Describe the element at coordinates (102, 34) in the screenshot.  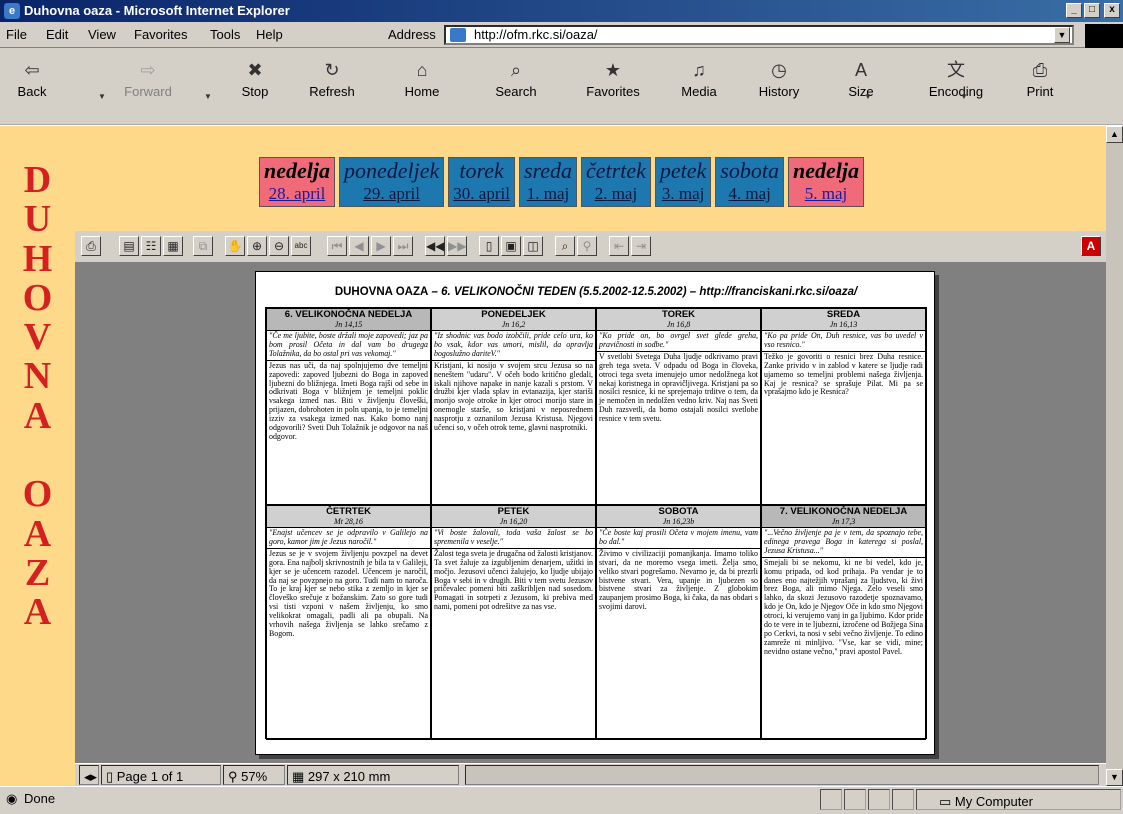
I see `menu-view: View` at that location.